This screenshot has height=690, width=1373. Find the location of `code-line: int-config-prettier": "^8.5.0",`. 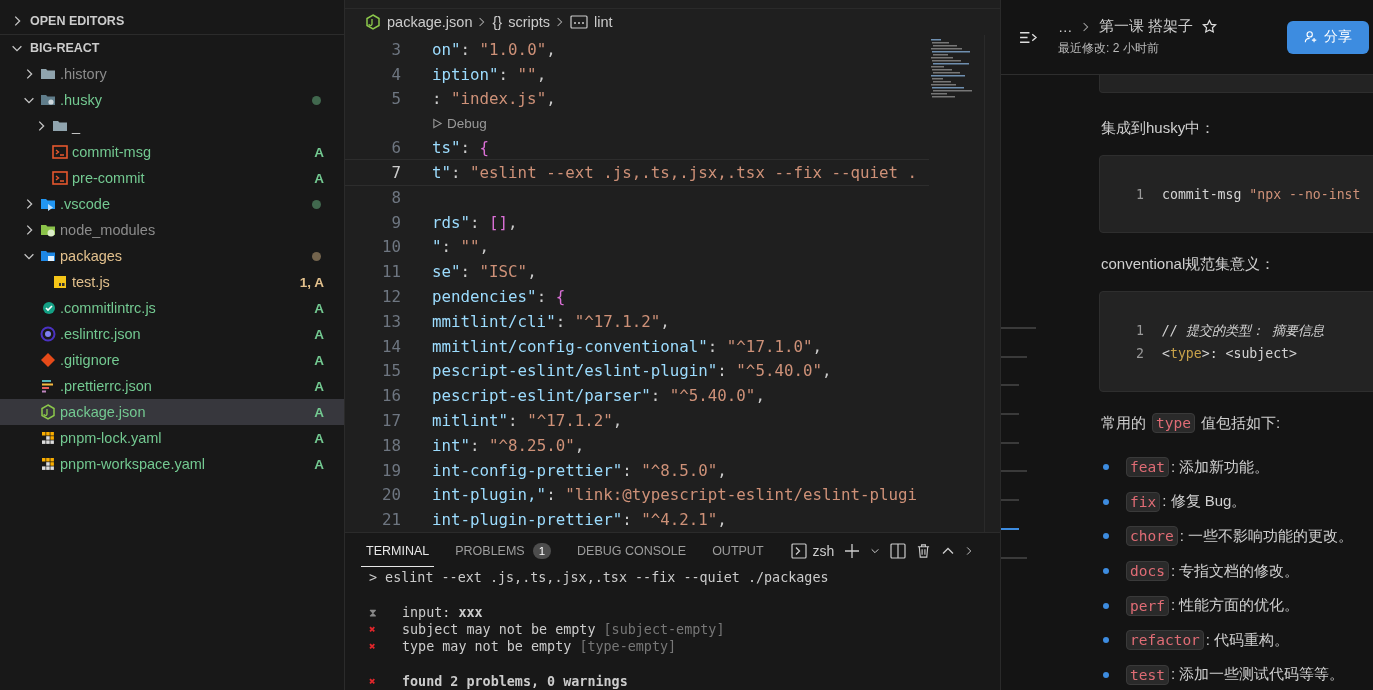

code-line: int-config-prettier": "^8.5.0", is located at coordinates (579, 470).